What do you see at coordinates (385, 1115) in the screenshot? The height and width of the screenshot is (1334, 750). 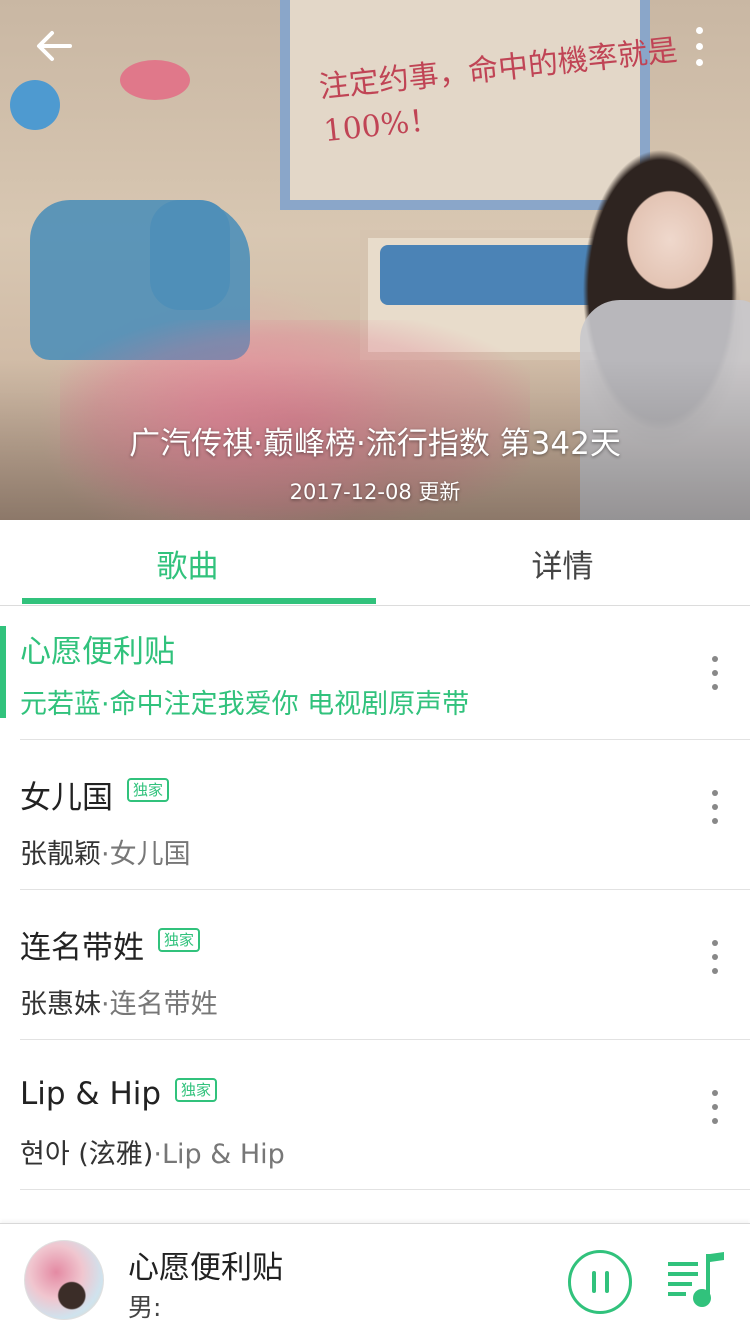 I see `song-row: Lip & Hip 独家 현아 (泫雅)·Lip & Hip` at bounding box center [385, 1115].